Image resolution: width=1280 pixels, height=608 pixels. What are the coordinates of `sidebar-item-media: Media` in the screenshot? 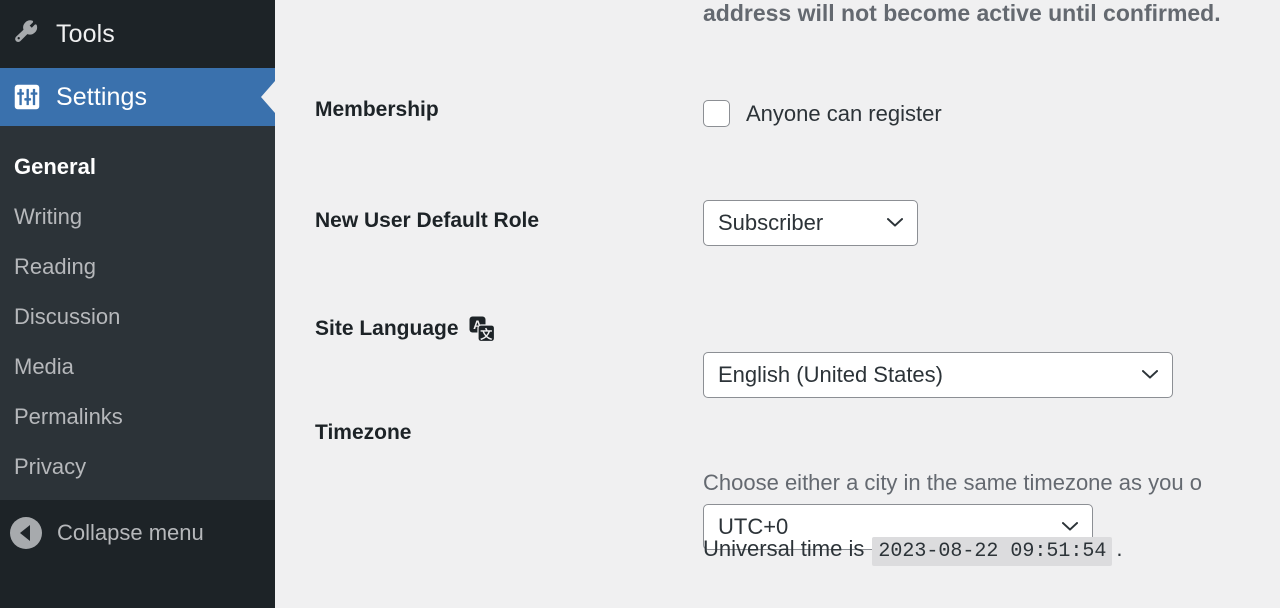 It's located at (137, 367).